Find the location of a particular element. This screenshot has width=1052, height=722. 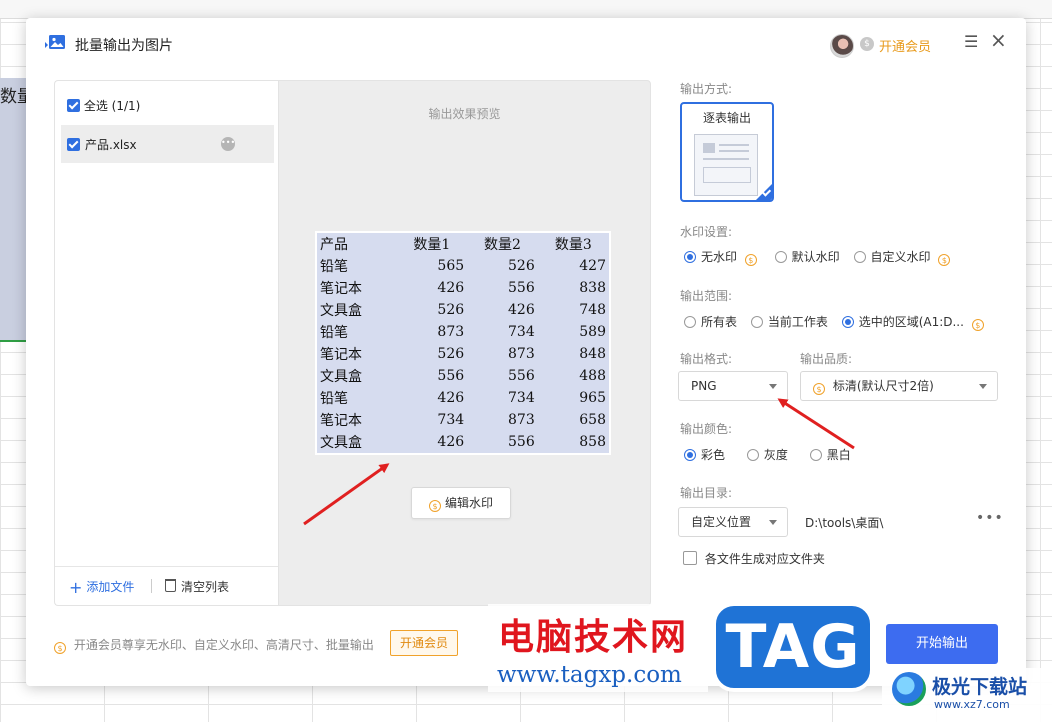

open-vip-button: 开通会员 is located at coordinates (424, 643).